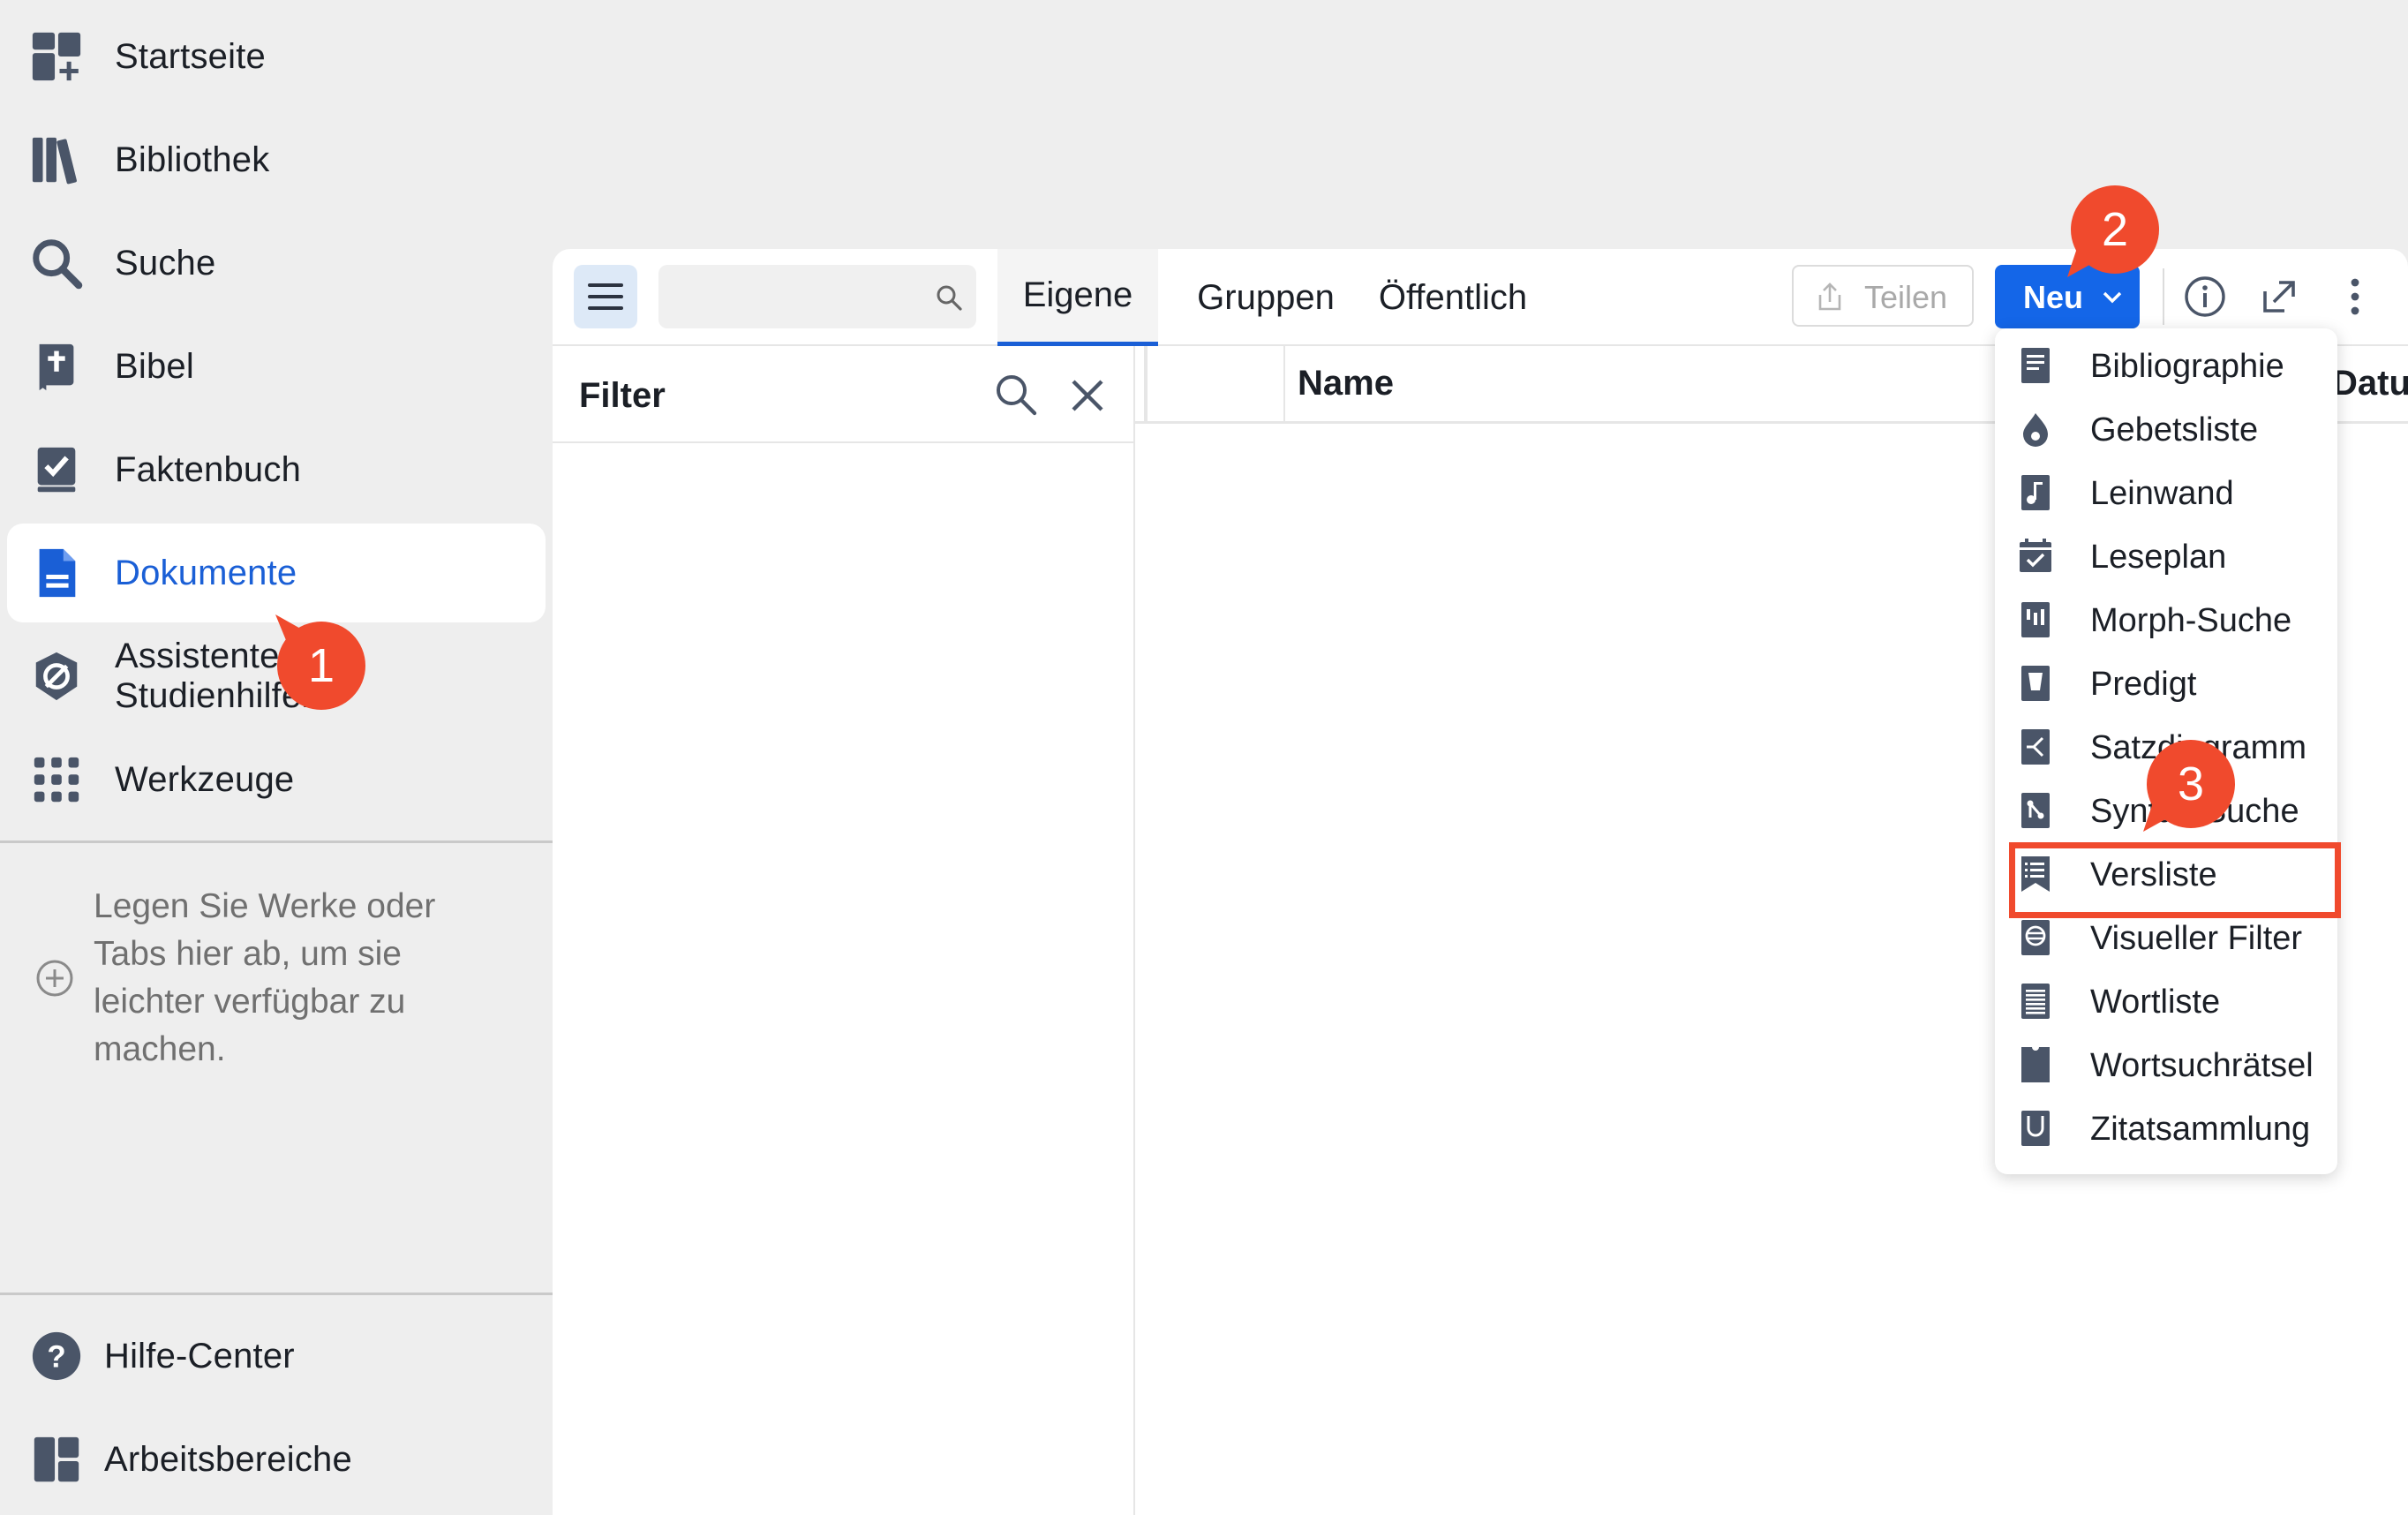 This screenshot has width=2408, height=1515. I want to click on factbook-check-icon, so click(56, 470).